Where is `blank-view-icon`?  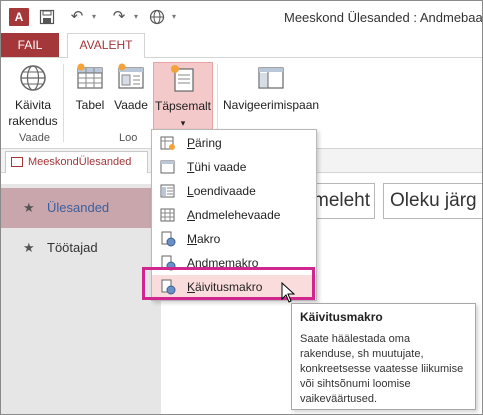 blank-view-icon is located at coordinates (167, 167).